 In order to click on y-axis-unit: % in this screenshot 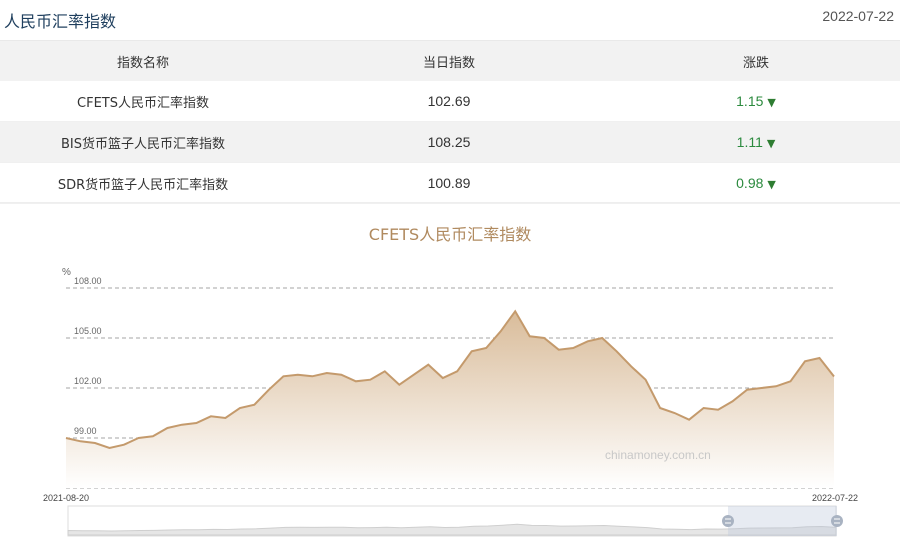, I will do `click(66, 272)`.